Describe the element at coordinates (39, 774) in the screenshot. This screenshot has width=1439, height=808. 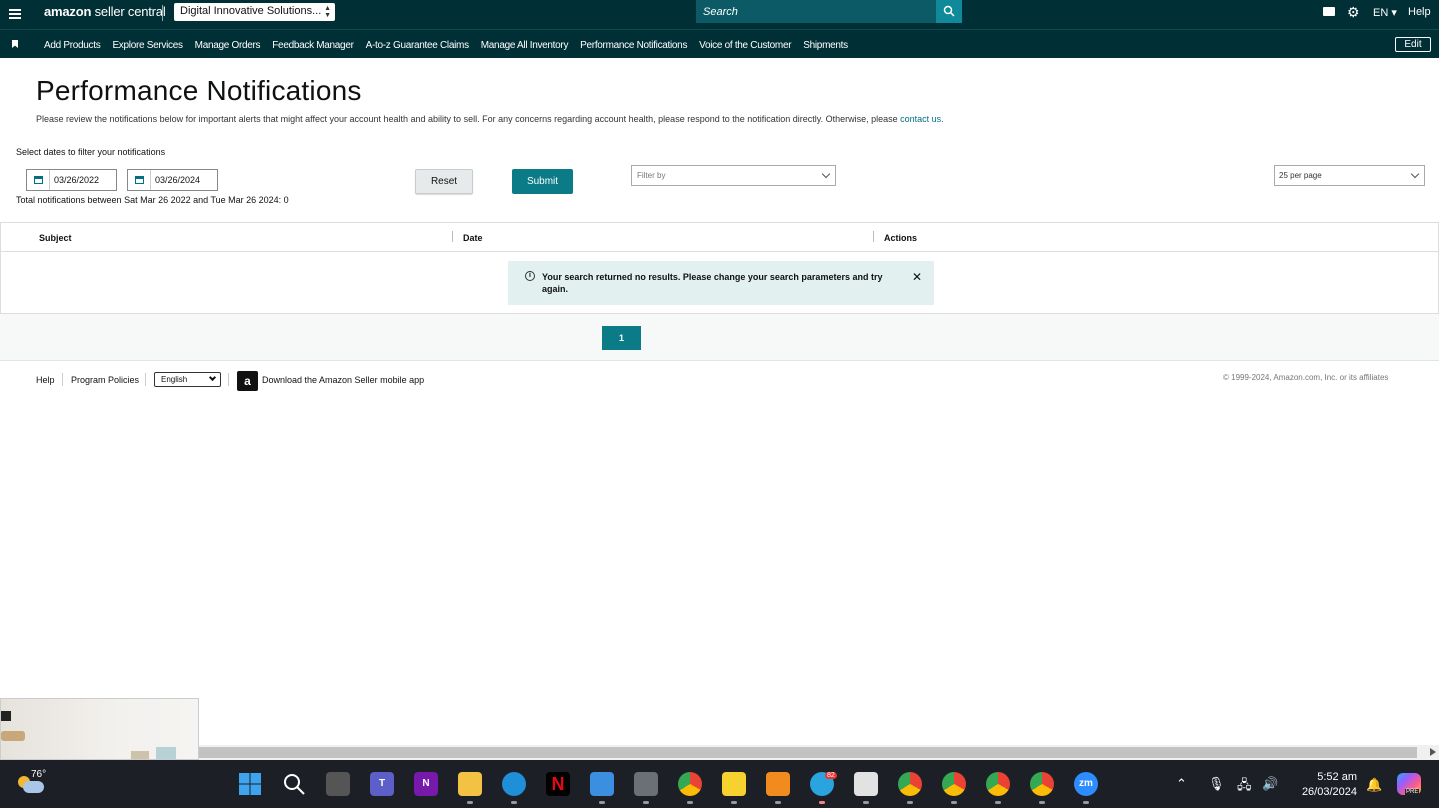
I see `temperature: 76°` at that location.